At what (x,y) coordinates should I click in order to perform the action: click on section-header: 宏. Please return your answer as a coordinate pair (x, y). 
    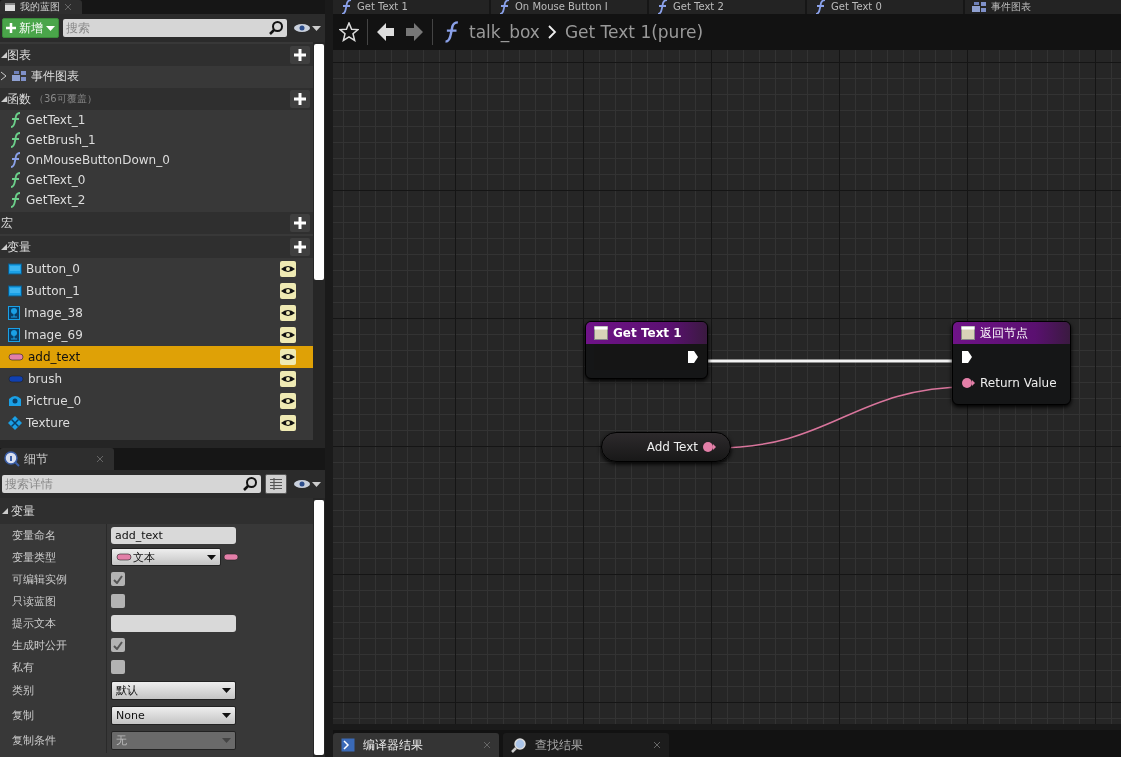
    Looking at the image, I should click on (156, 223).